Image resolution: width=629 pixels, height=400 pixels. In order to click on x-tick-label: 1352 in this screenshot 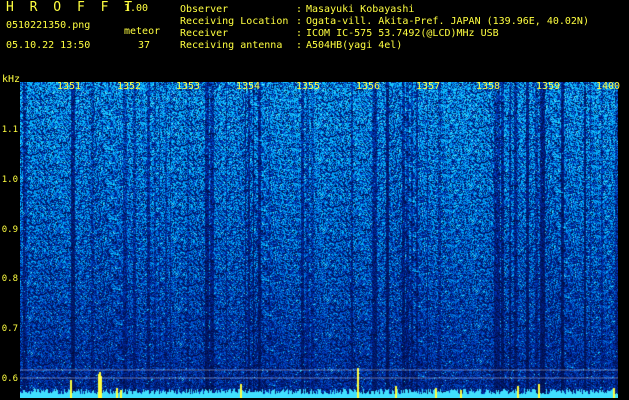, I will do `click(129, 86)`.